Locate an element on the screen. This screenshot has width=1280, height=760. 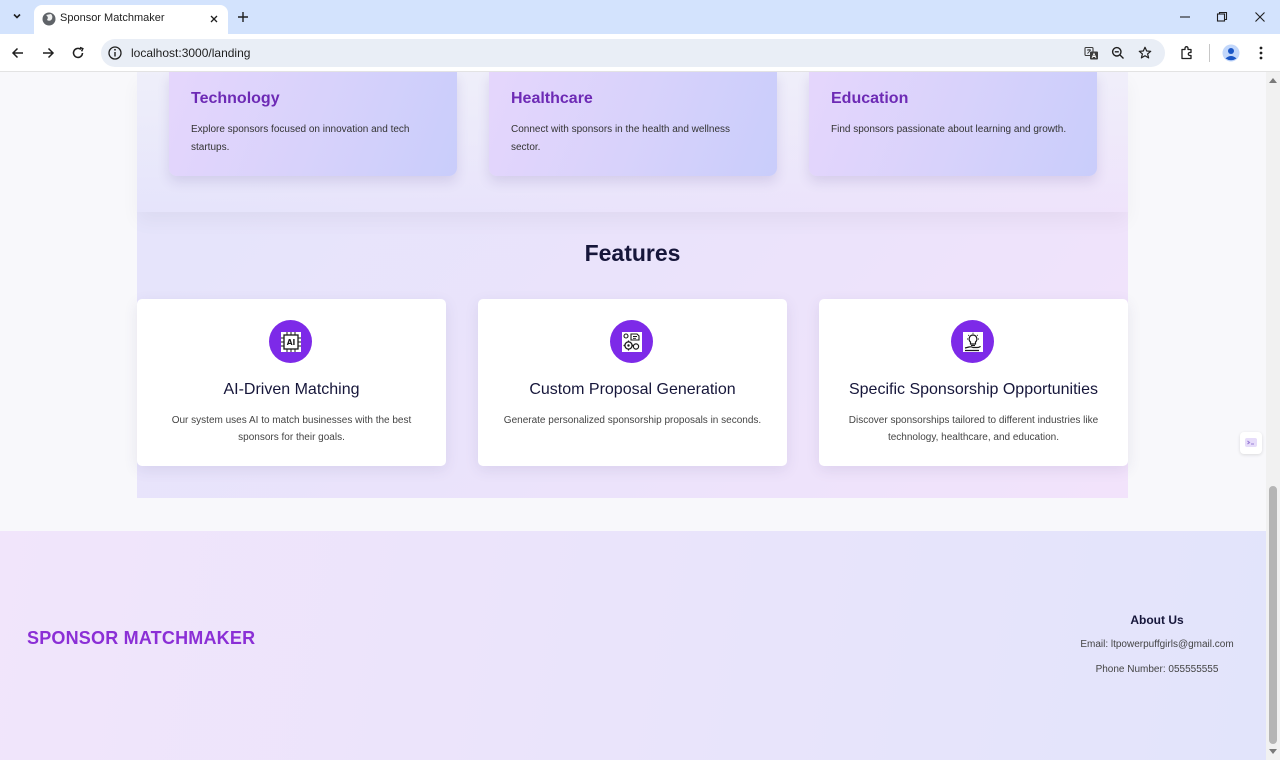
translate-button is located at coordinates (1091, 53).